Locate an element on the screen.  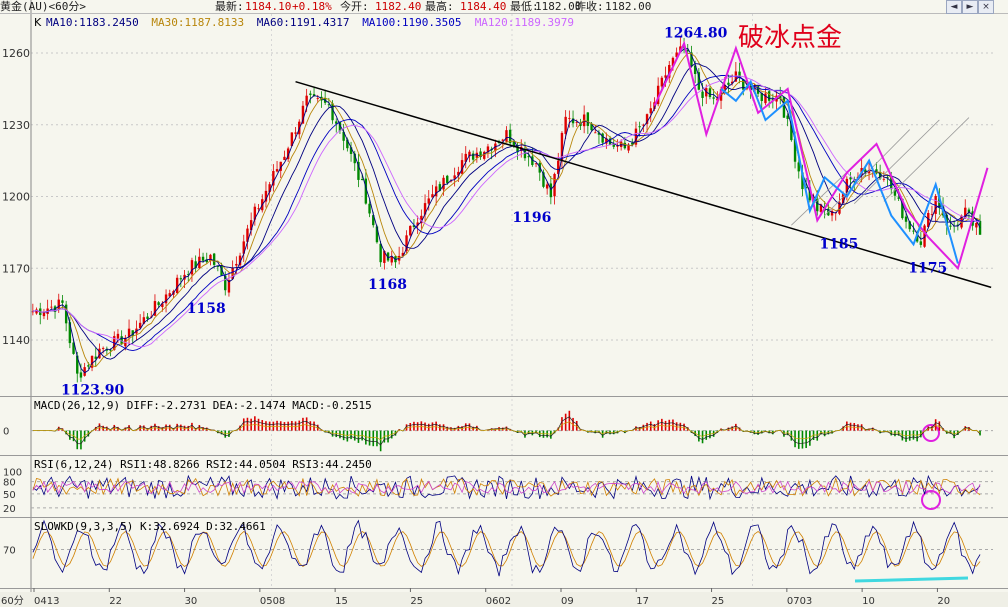
x-tick-label: 17 is located at coordinates (642, 601).